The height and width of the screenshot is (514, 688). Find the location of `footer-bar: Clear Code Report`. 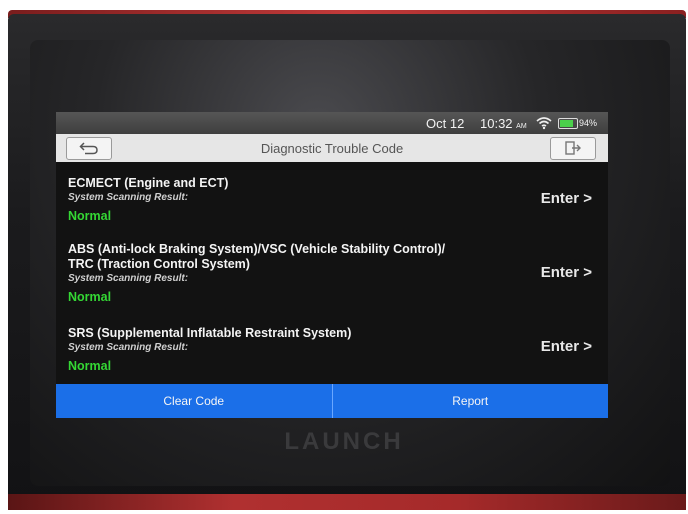

footer-bar: Clear Code Report is located at coordinates (332, 401).